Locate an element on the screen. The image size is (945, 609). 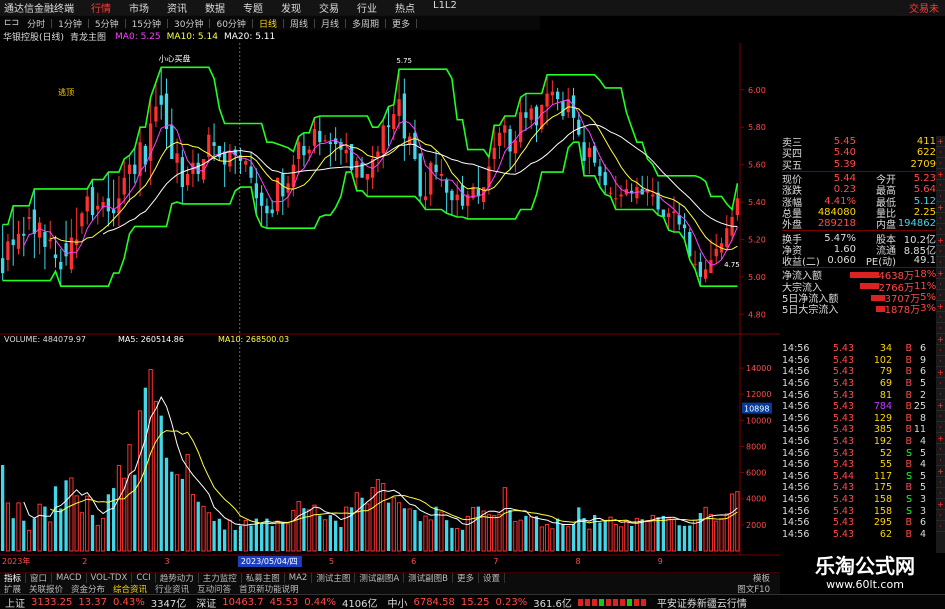
menu-item: 交易 is located at coordinates (329, 7).